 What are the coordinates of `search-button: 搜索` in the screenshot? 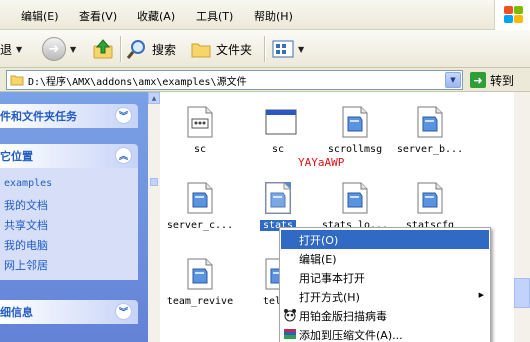 It's located at (151, 49).